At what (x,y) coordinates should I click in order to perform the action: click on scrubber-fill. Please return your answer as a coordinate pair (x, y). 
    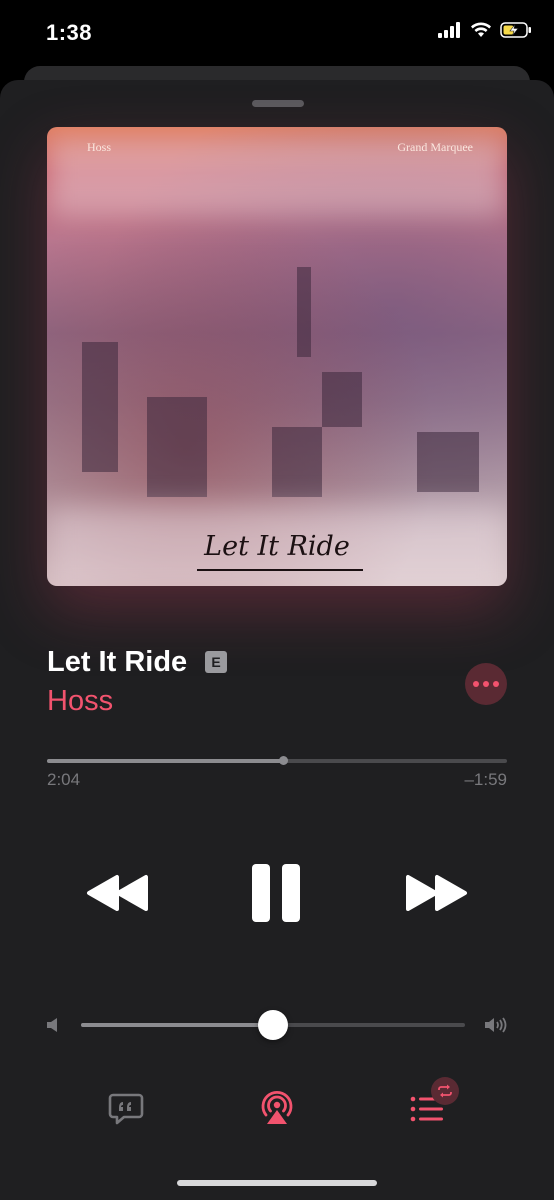
    Looking at the image, I should click on (165, 761).